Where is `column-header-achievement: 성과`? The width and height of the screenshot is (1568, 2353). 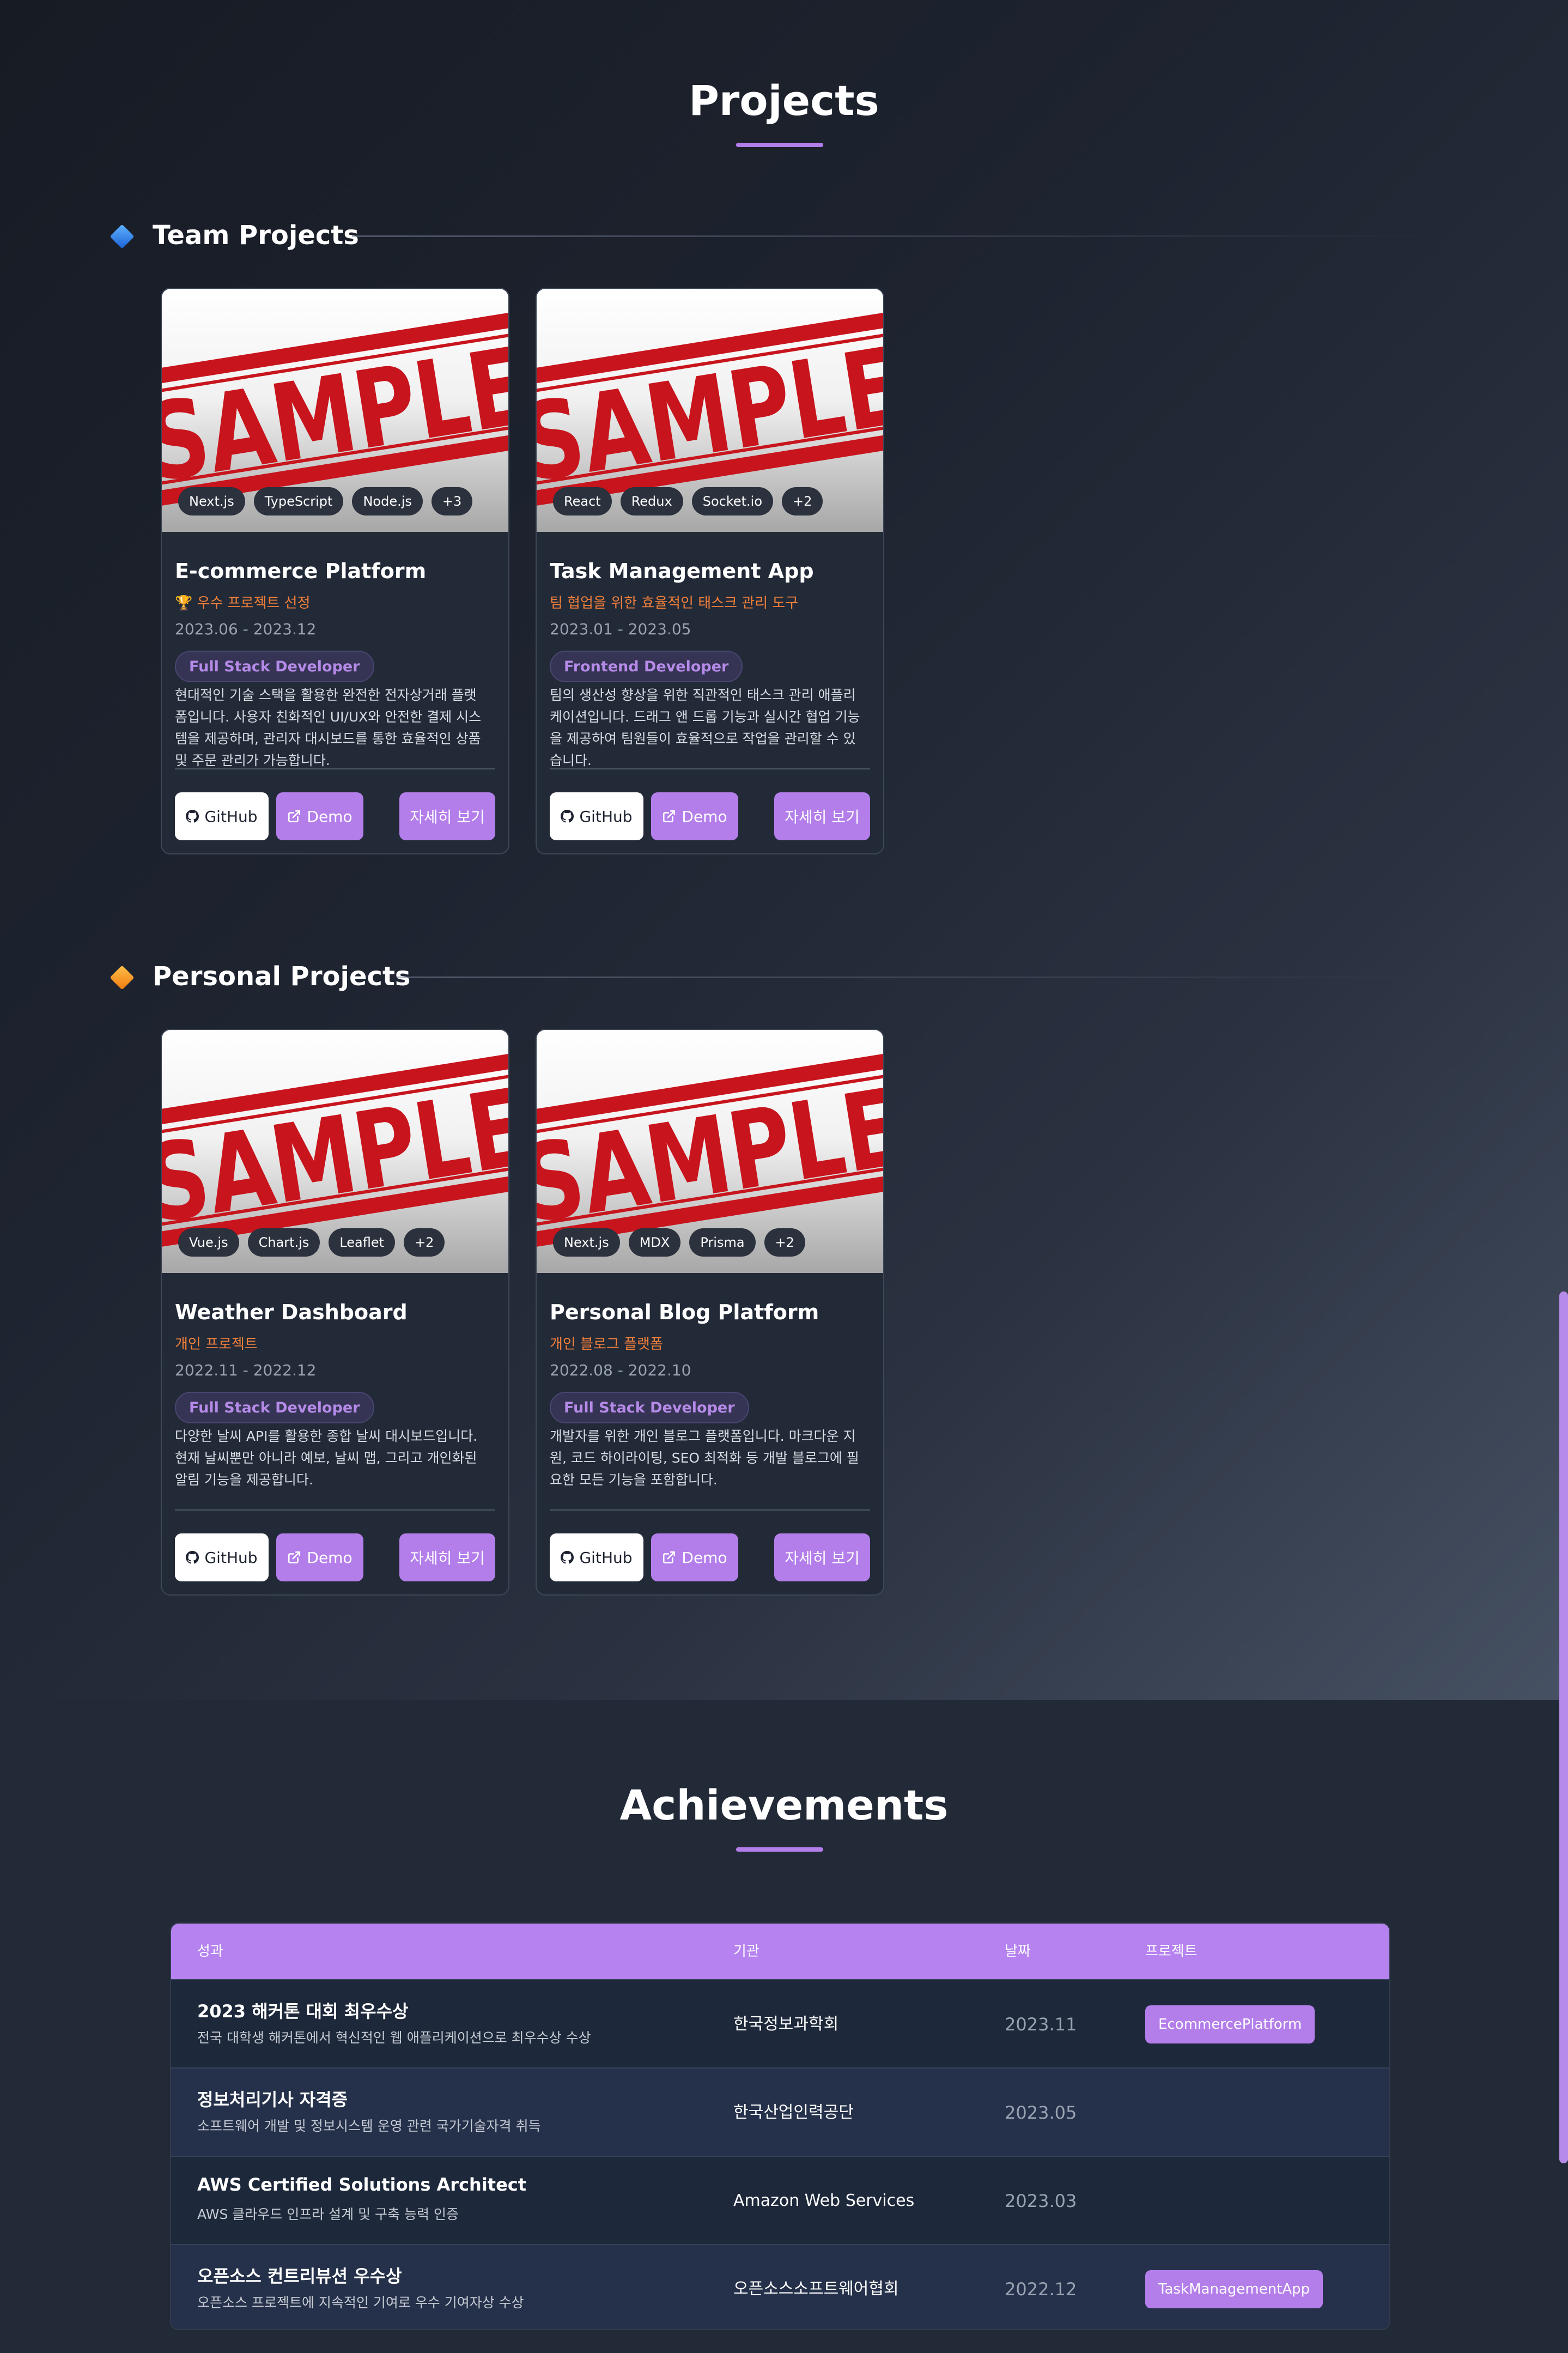
column-header-achievement: 성과 is located at coordinates (210, 1951).